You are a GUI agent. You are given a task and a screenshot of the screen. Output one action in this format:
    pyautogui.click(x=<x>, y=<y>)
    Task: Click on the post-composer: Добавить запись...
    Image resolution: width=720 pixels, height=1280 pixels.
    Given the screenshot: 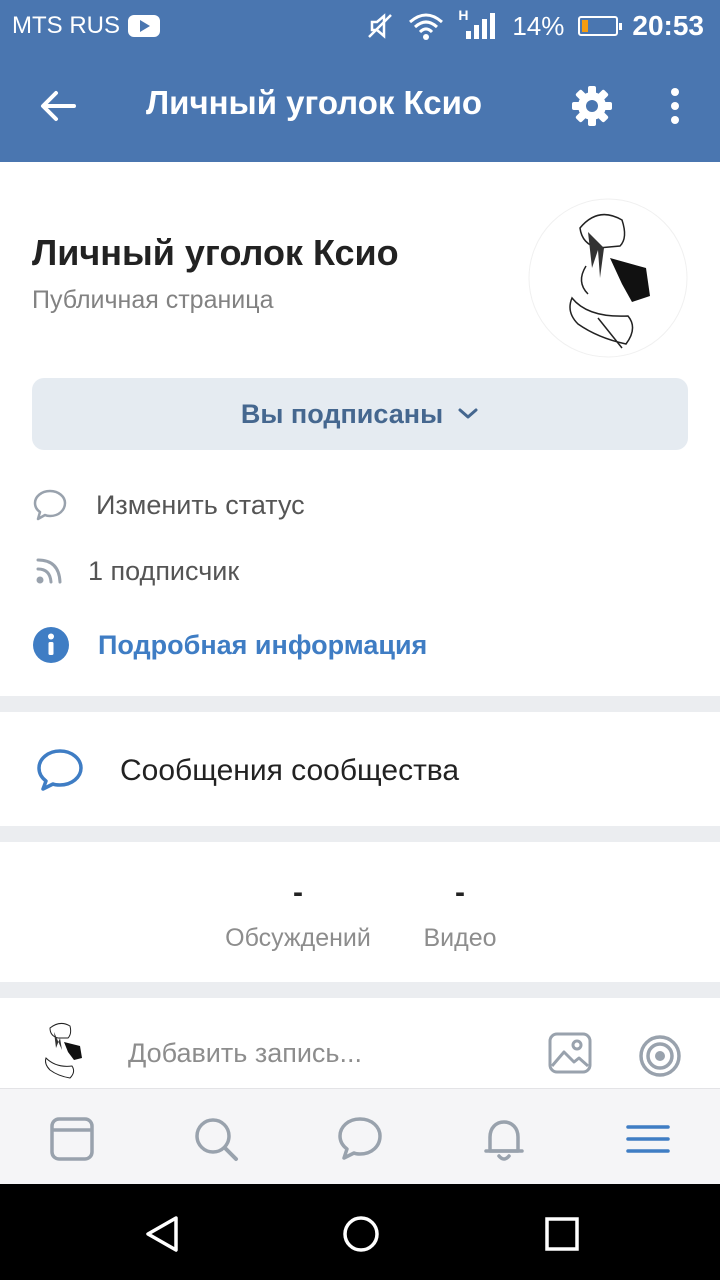 What is the action you would take?
    pyautogui.click(x=360, y=1043)
    